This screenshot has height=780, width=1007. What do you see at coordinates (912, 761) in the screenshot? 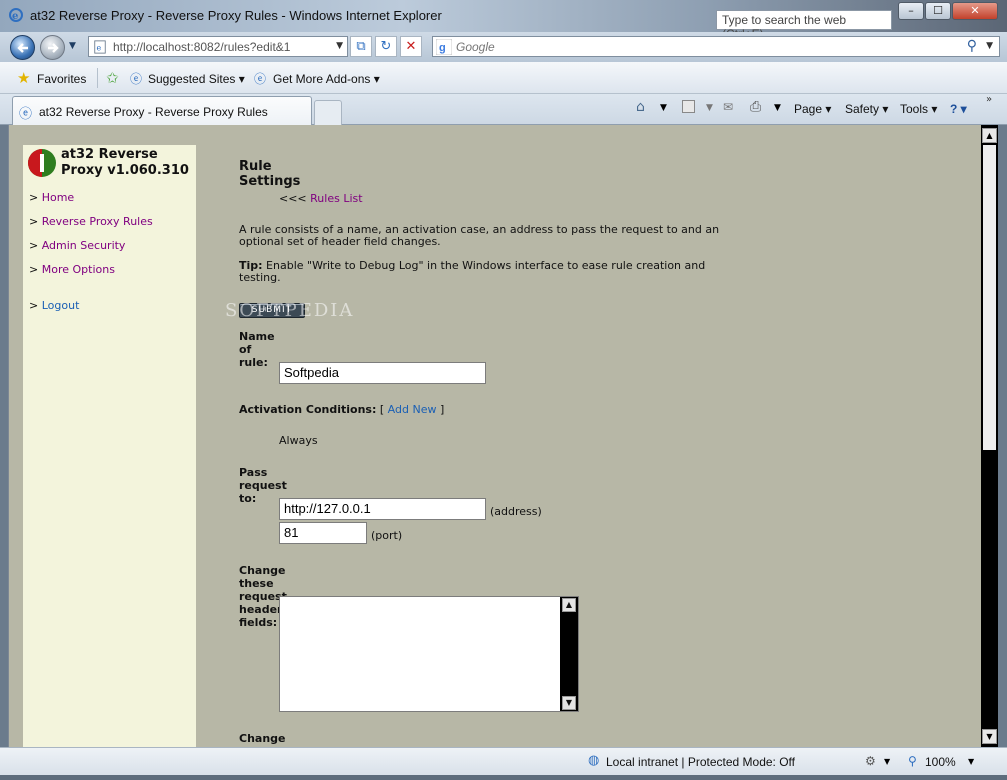
I see `zoom-icon: ⚲` at bounding box center [912, 761].